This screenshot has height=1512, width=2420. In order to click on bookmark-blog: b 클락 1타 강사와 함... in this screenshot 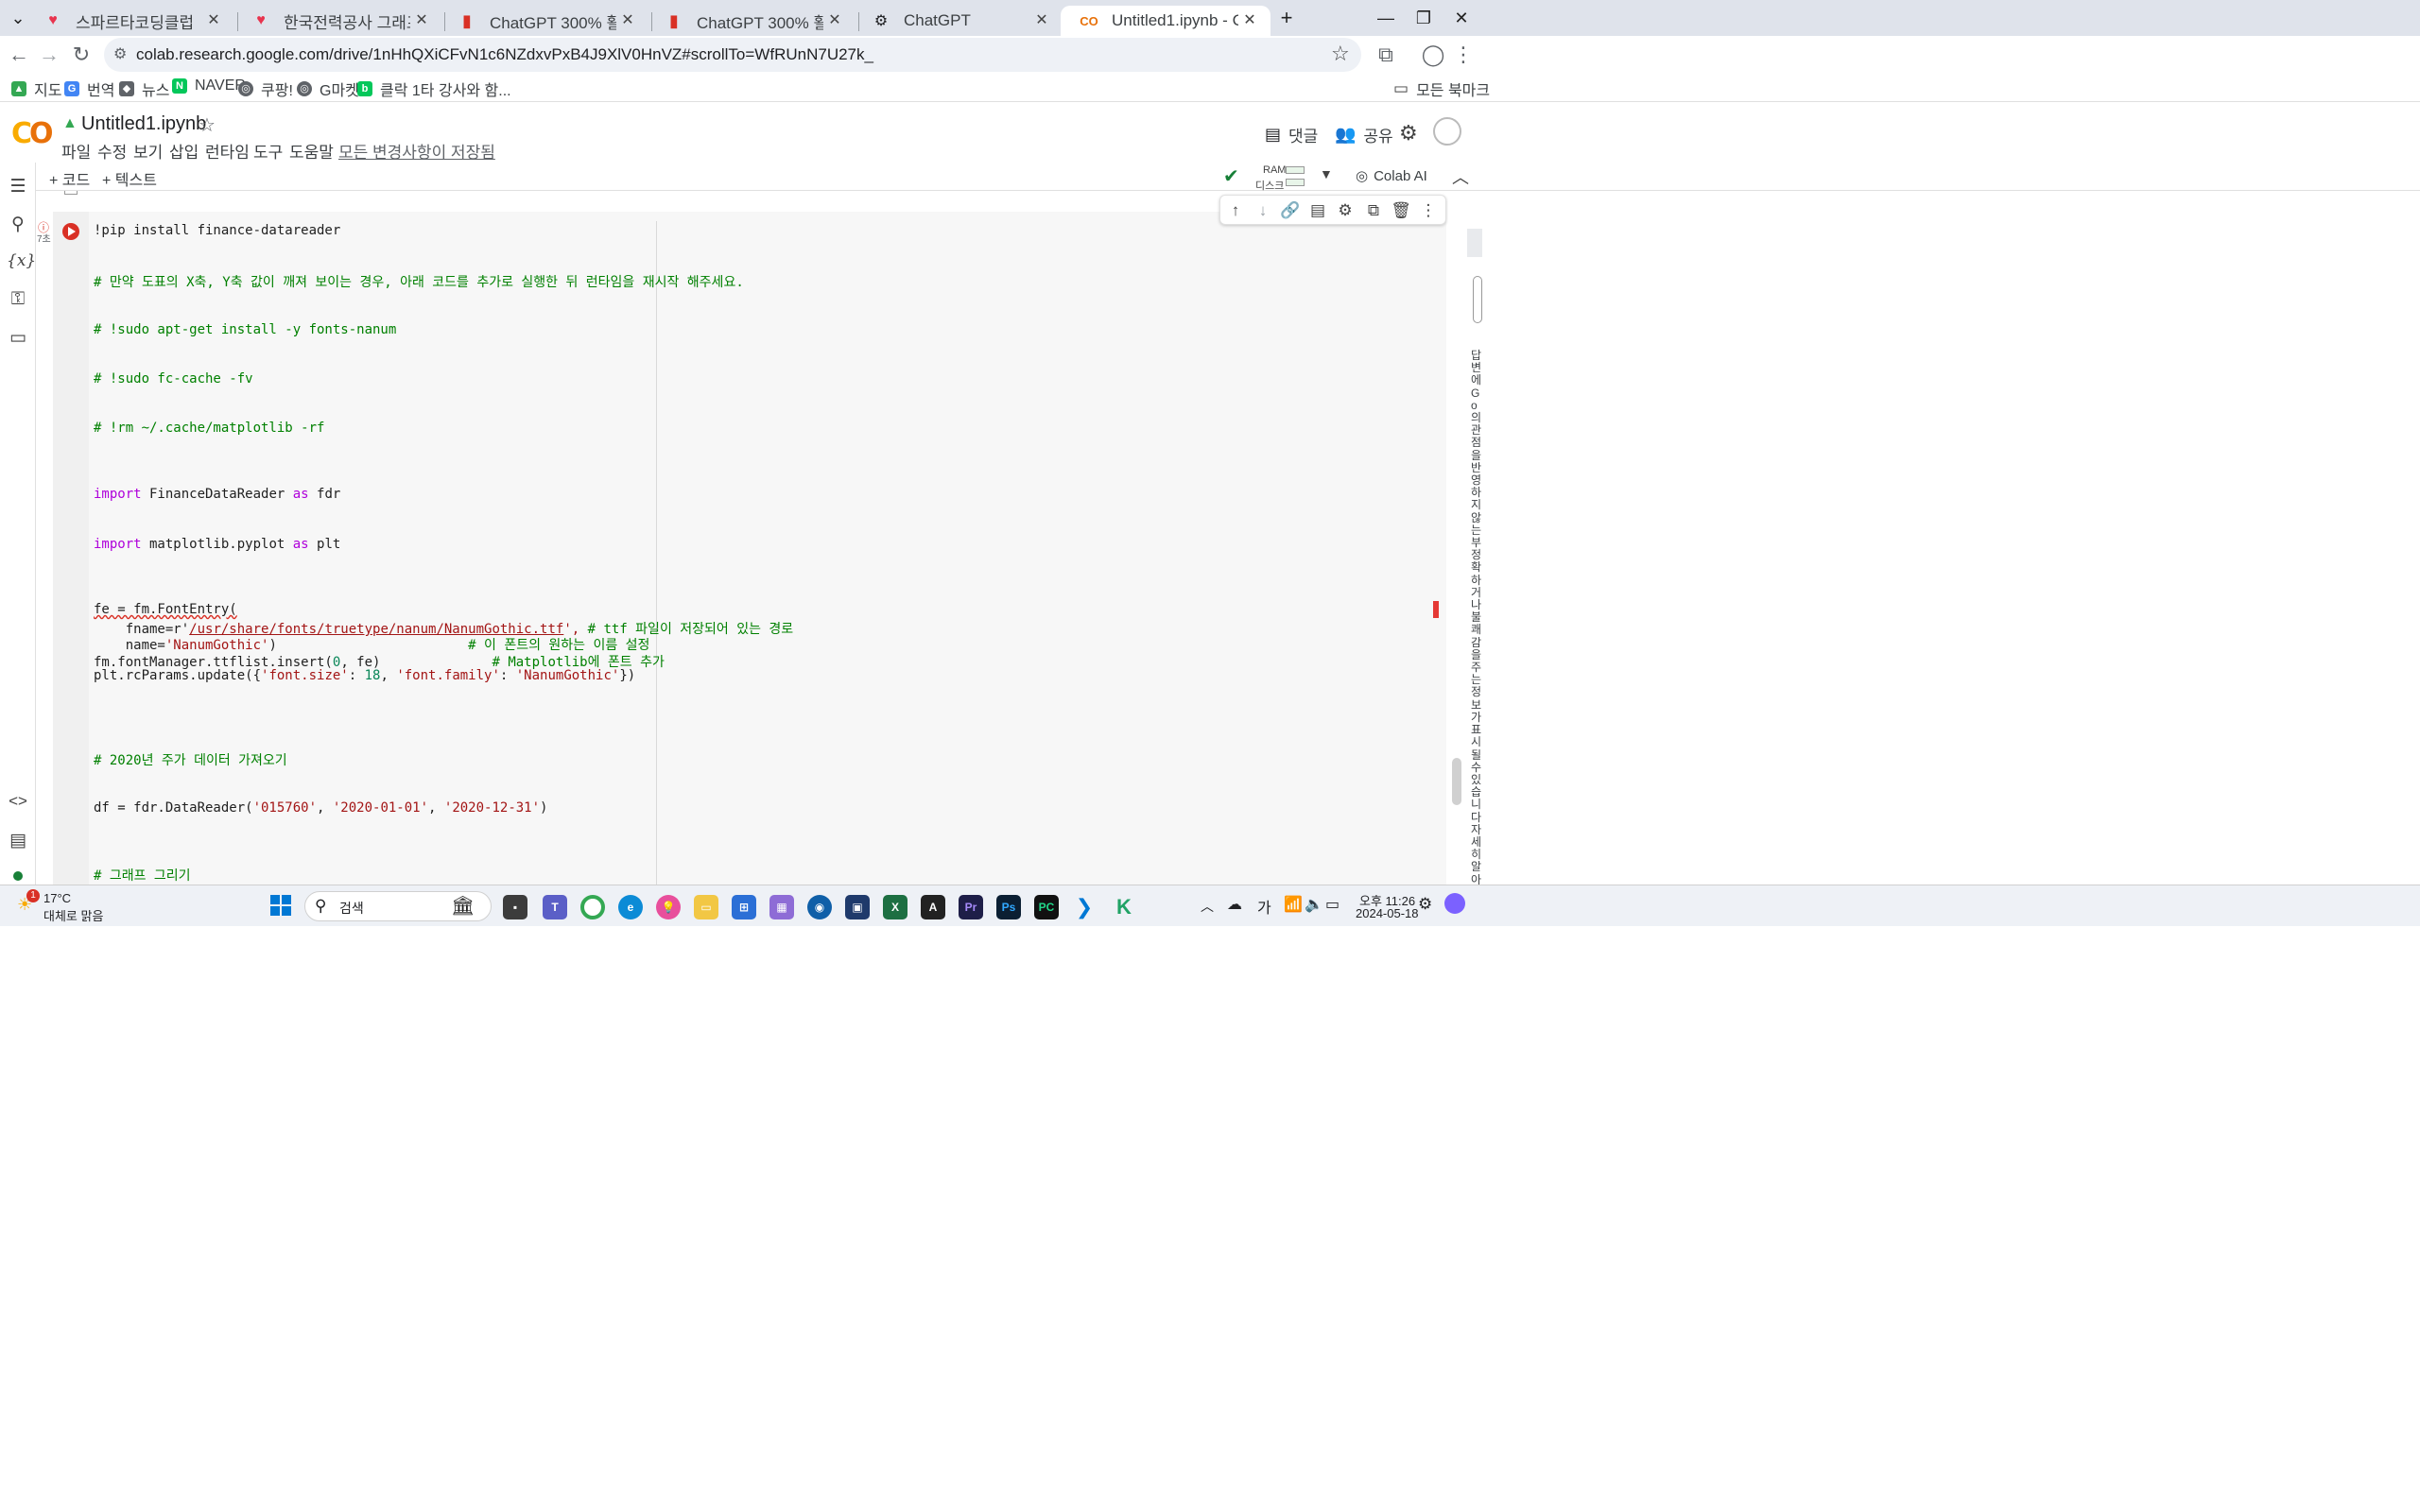, I will do `click(434, 88)`.